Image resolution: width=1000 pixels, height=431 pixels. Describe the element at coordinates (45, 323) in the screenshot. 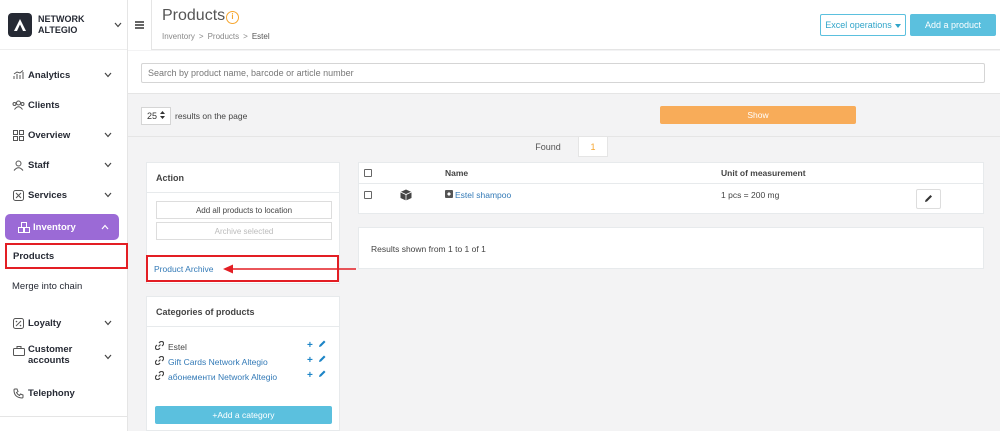

I see `sidebar-item-label: Loyalty` at that location.